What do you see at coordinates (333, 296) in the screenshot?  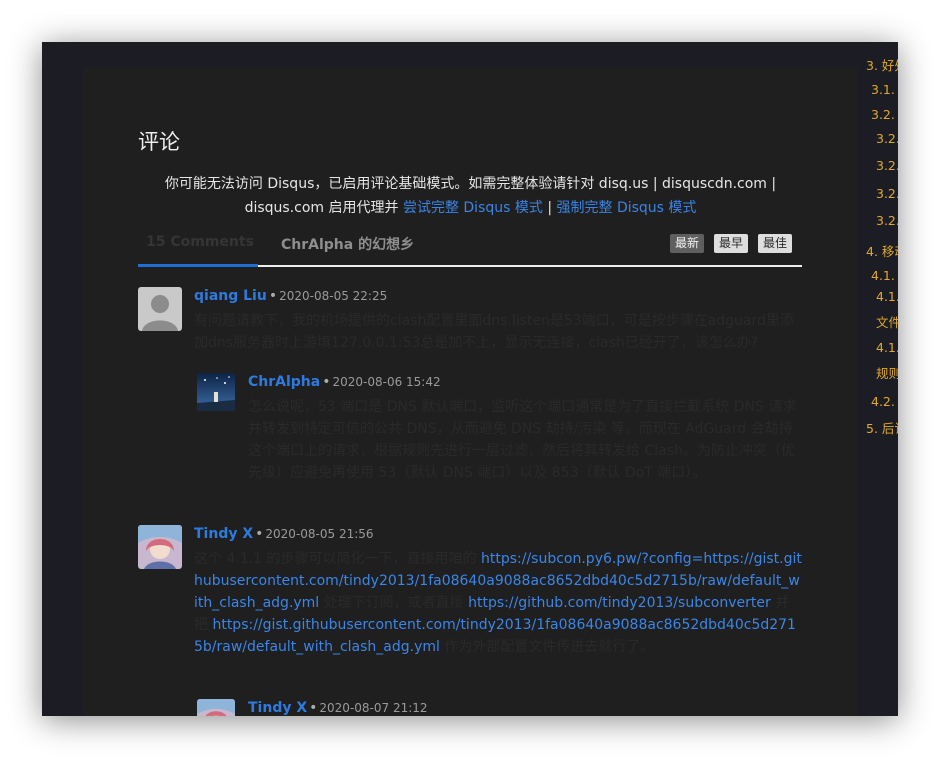 I see `comment-time: 2020-08-05 22:25` at bounding box center [333, 296].